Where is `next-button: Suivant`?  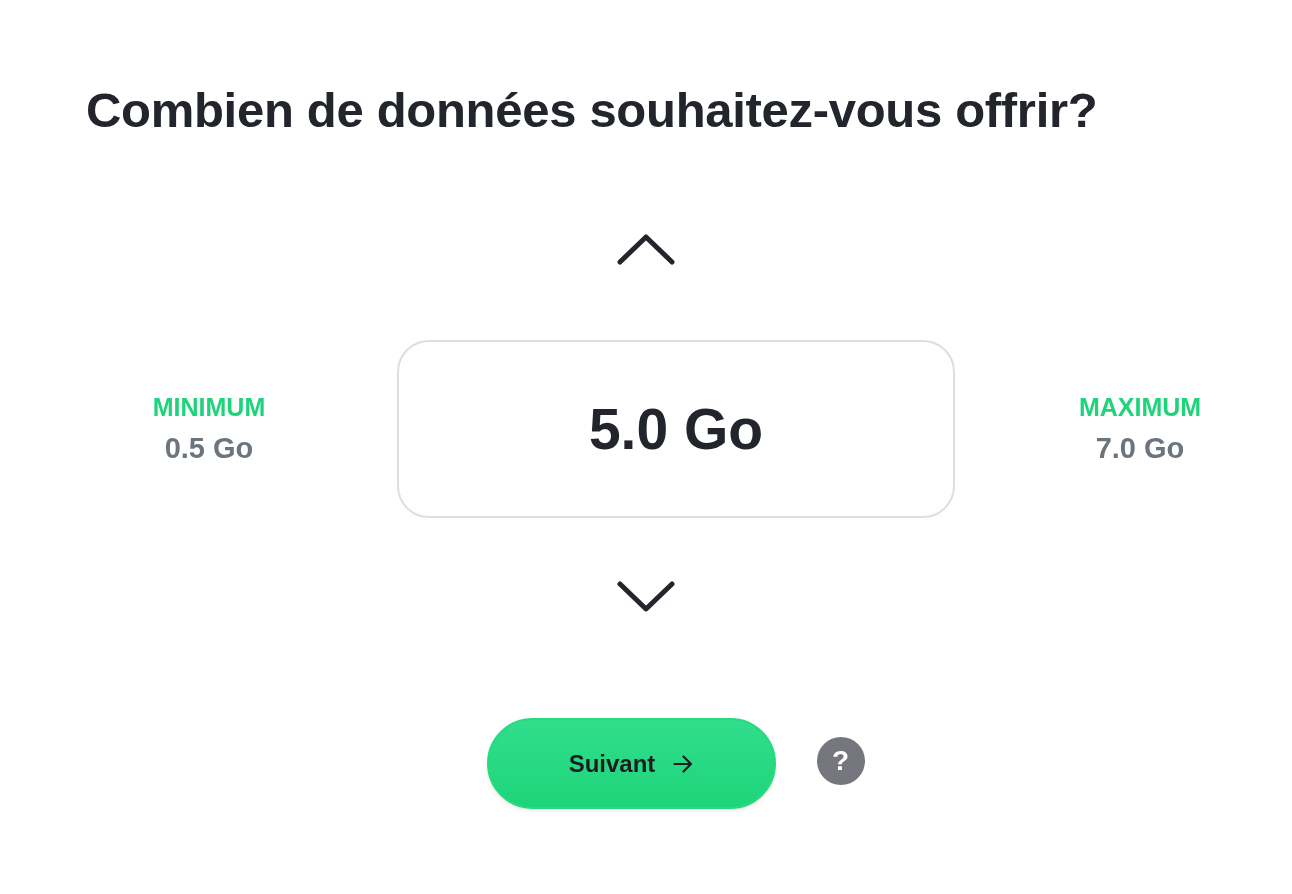 next-button: Suivant is located at coordinates (631, 763).